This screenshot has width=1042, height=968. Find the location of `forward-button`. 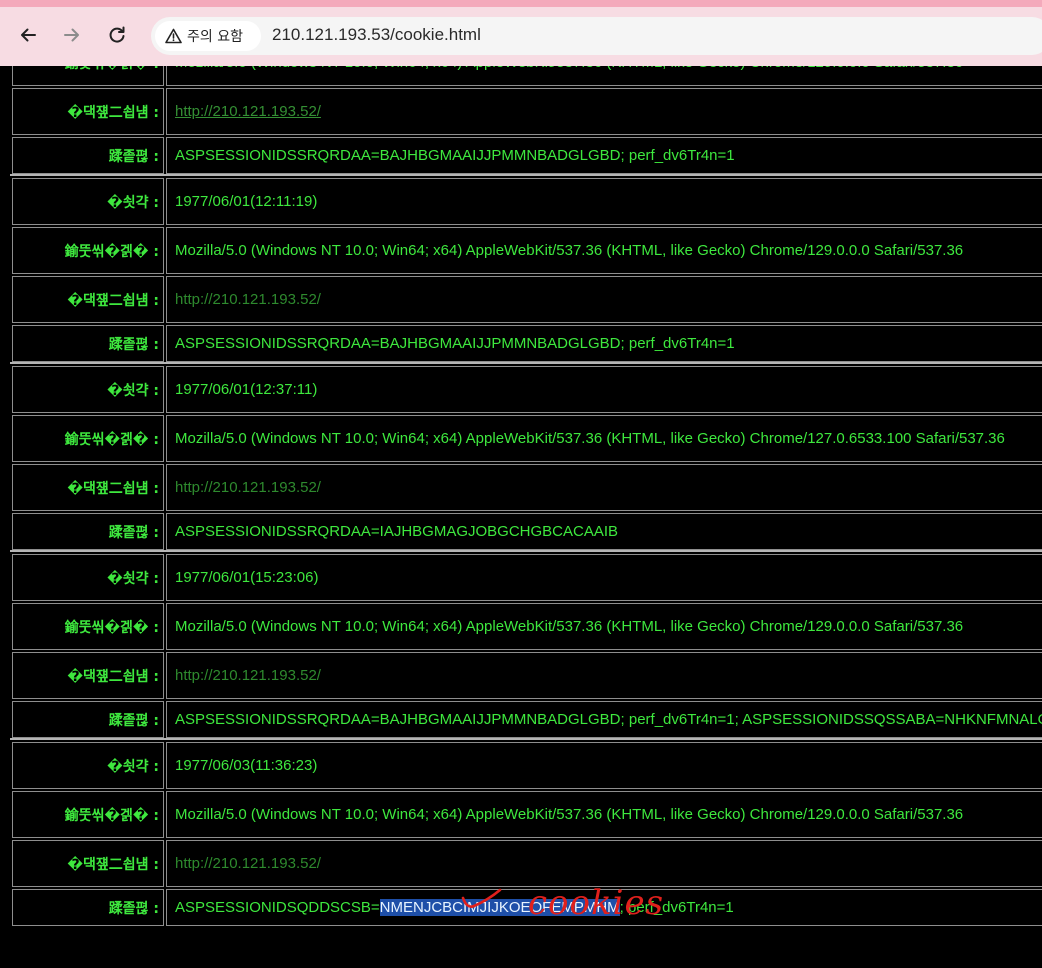

forward-button is located at coordinates (72, 35).